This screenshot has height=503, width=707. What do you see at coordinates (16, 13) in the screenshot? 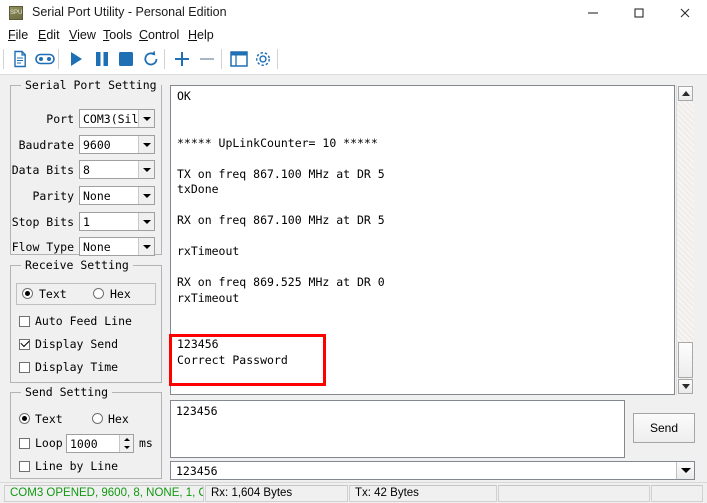
I see `app-icon: SPU` at bounding box center [16, 13].